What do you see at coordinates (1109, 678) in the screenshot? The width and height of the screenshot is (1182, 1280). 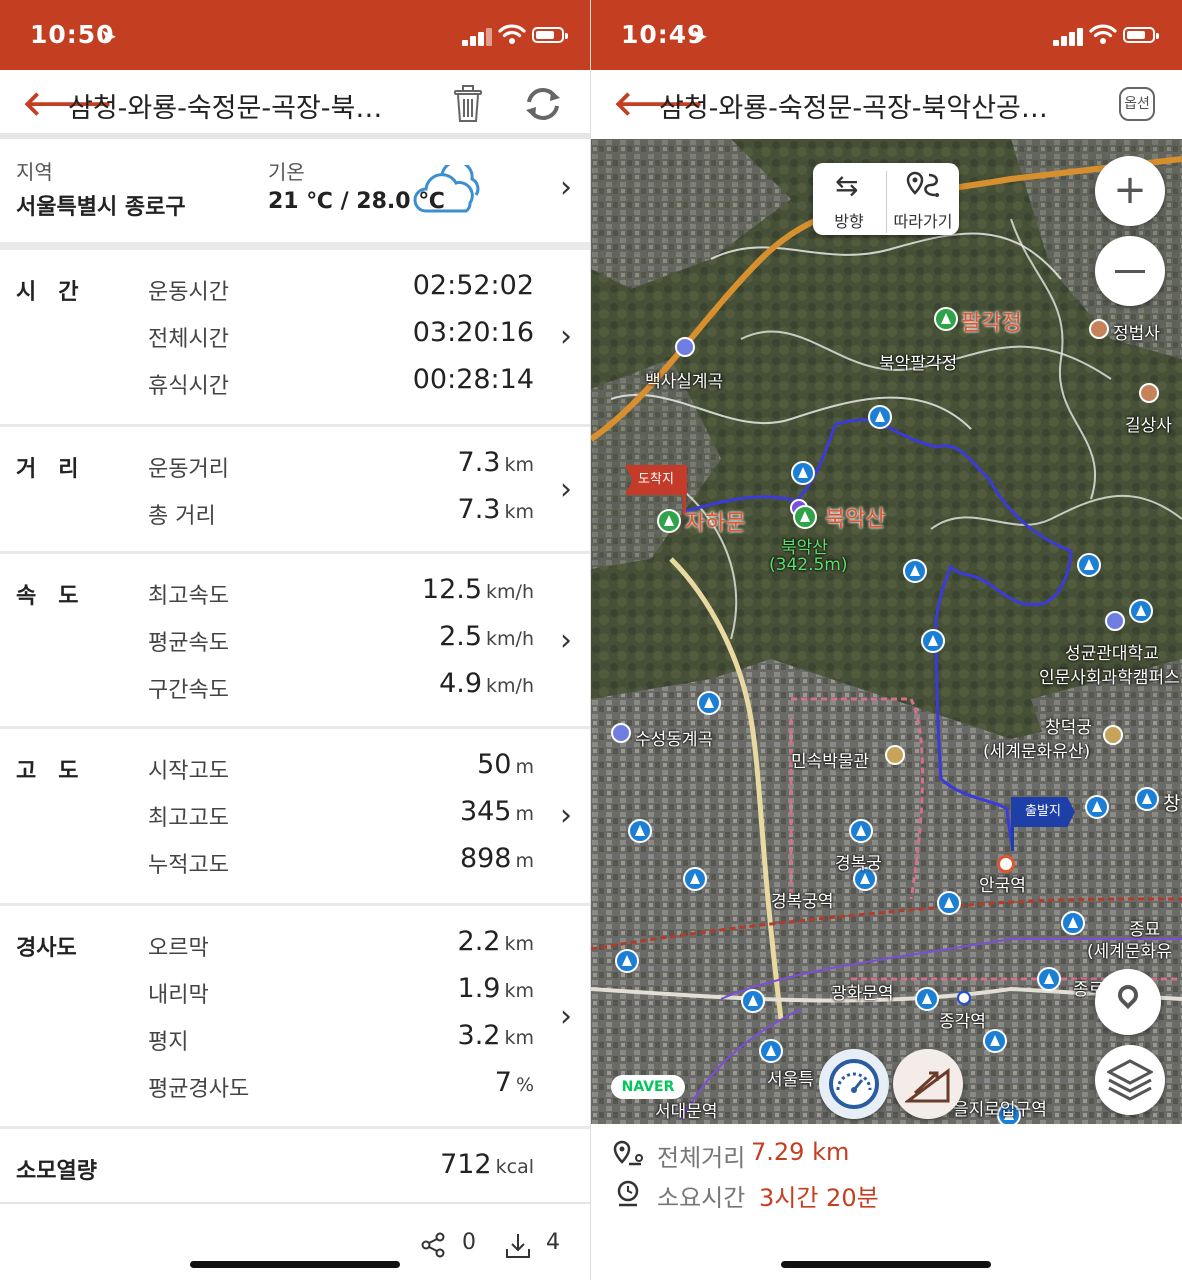 I see `skku-label-2: 인문사회과학캠퍼스` at bounding box center [1109, 678].